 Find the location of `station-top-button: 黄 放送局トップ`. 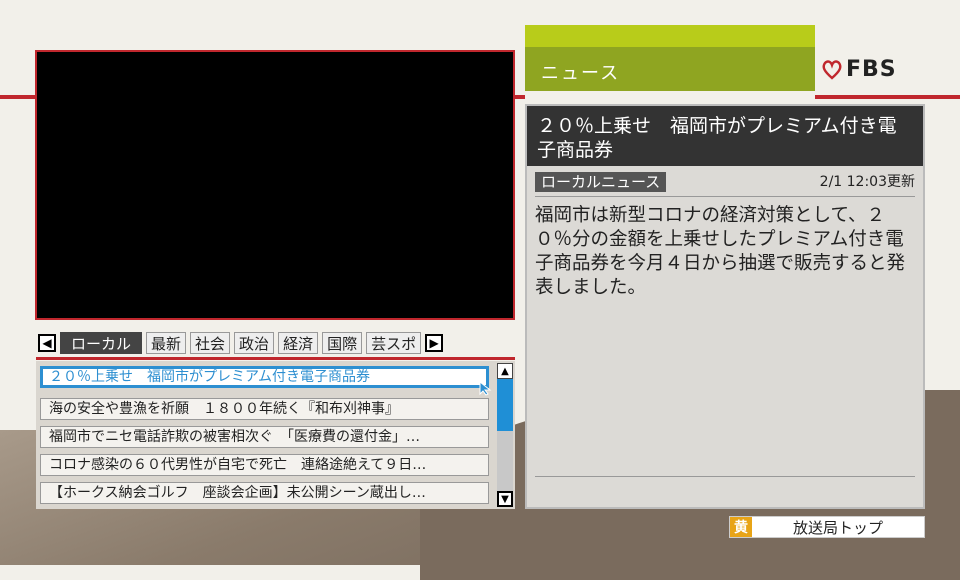

station-top-button: 黄 放送局トップ is located at coordinates (827, 527).